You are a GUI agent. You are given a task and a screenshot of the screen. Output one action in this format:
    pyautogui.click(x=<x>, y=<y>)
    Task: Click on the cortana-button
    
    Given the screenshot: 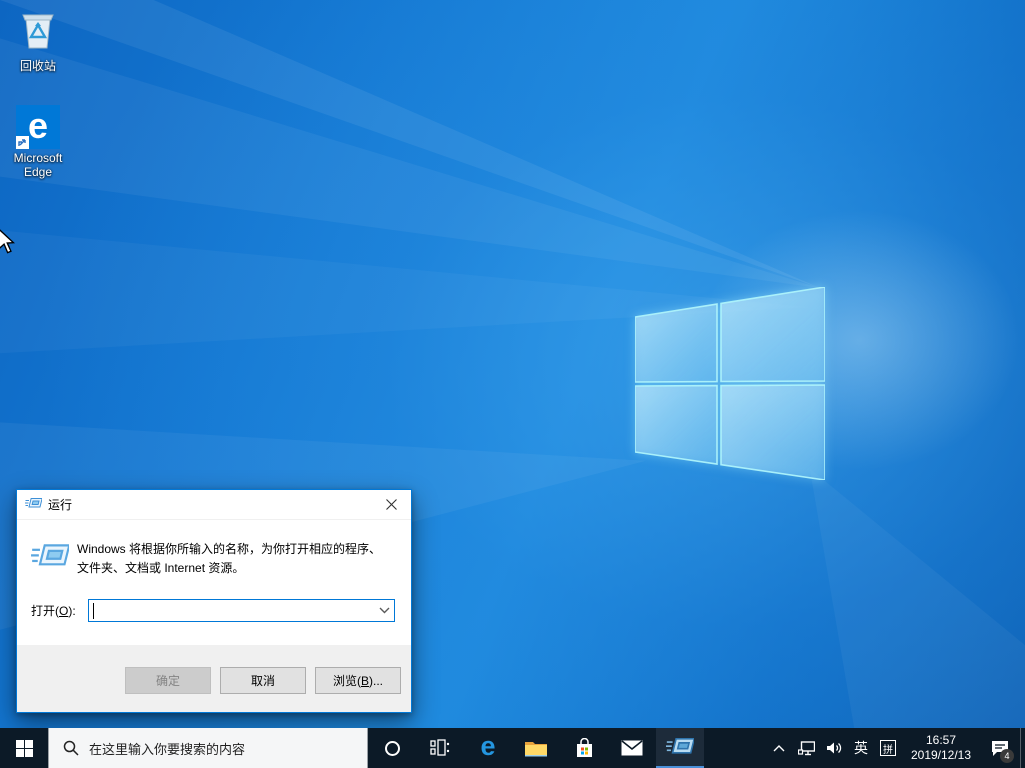 What is the action you would take?
    pyautogui.click(x=392, y=748)
    